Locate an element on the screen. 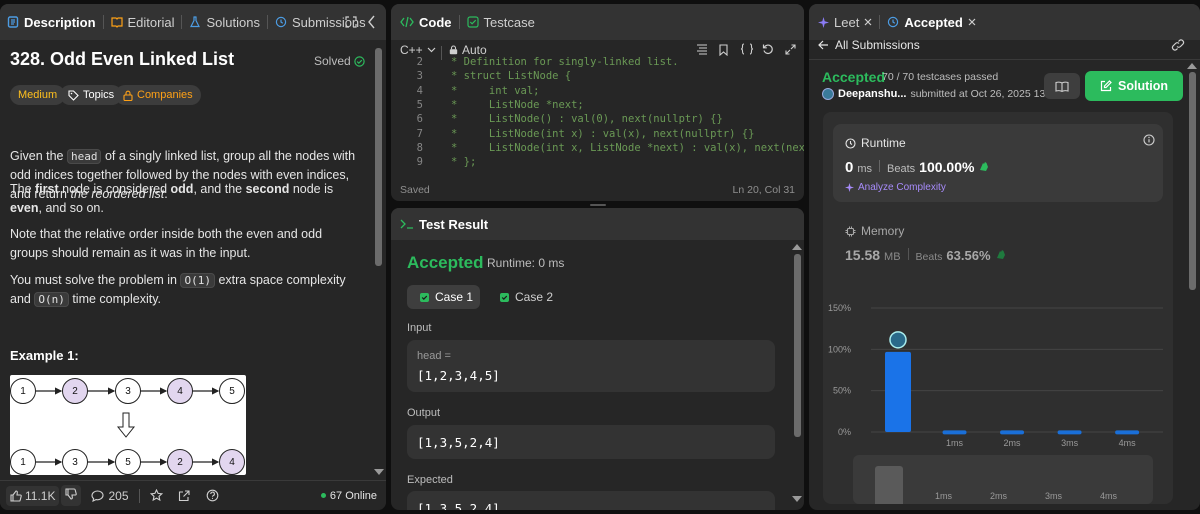 This screenshot has width=1200, height=514. format-icon is located at coordinates (702, 49).